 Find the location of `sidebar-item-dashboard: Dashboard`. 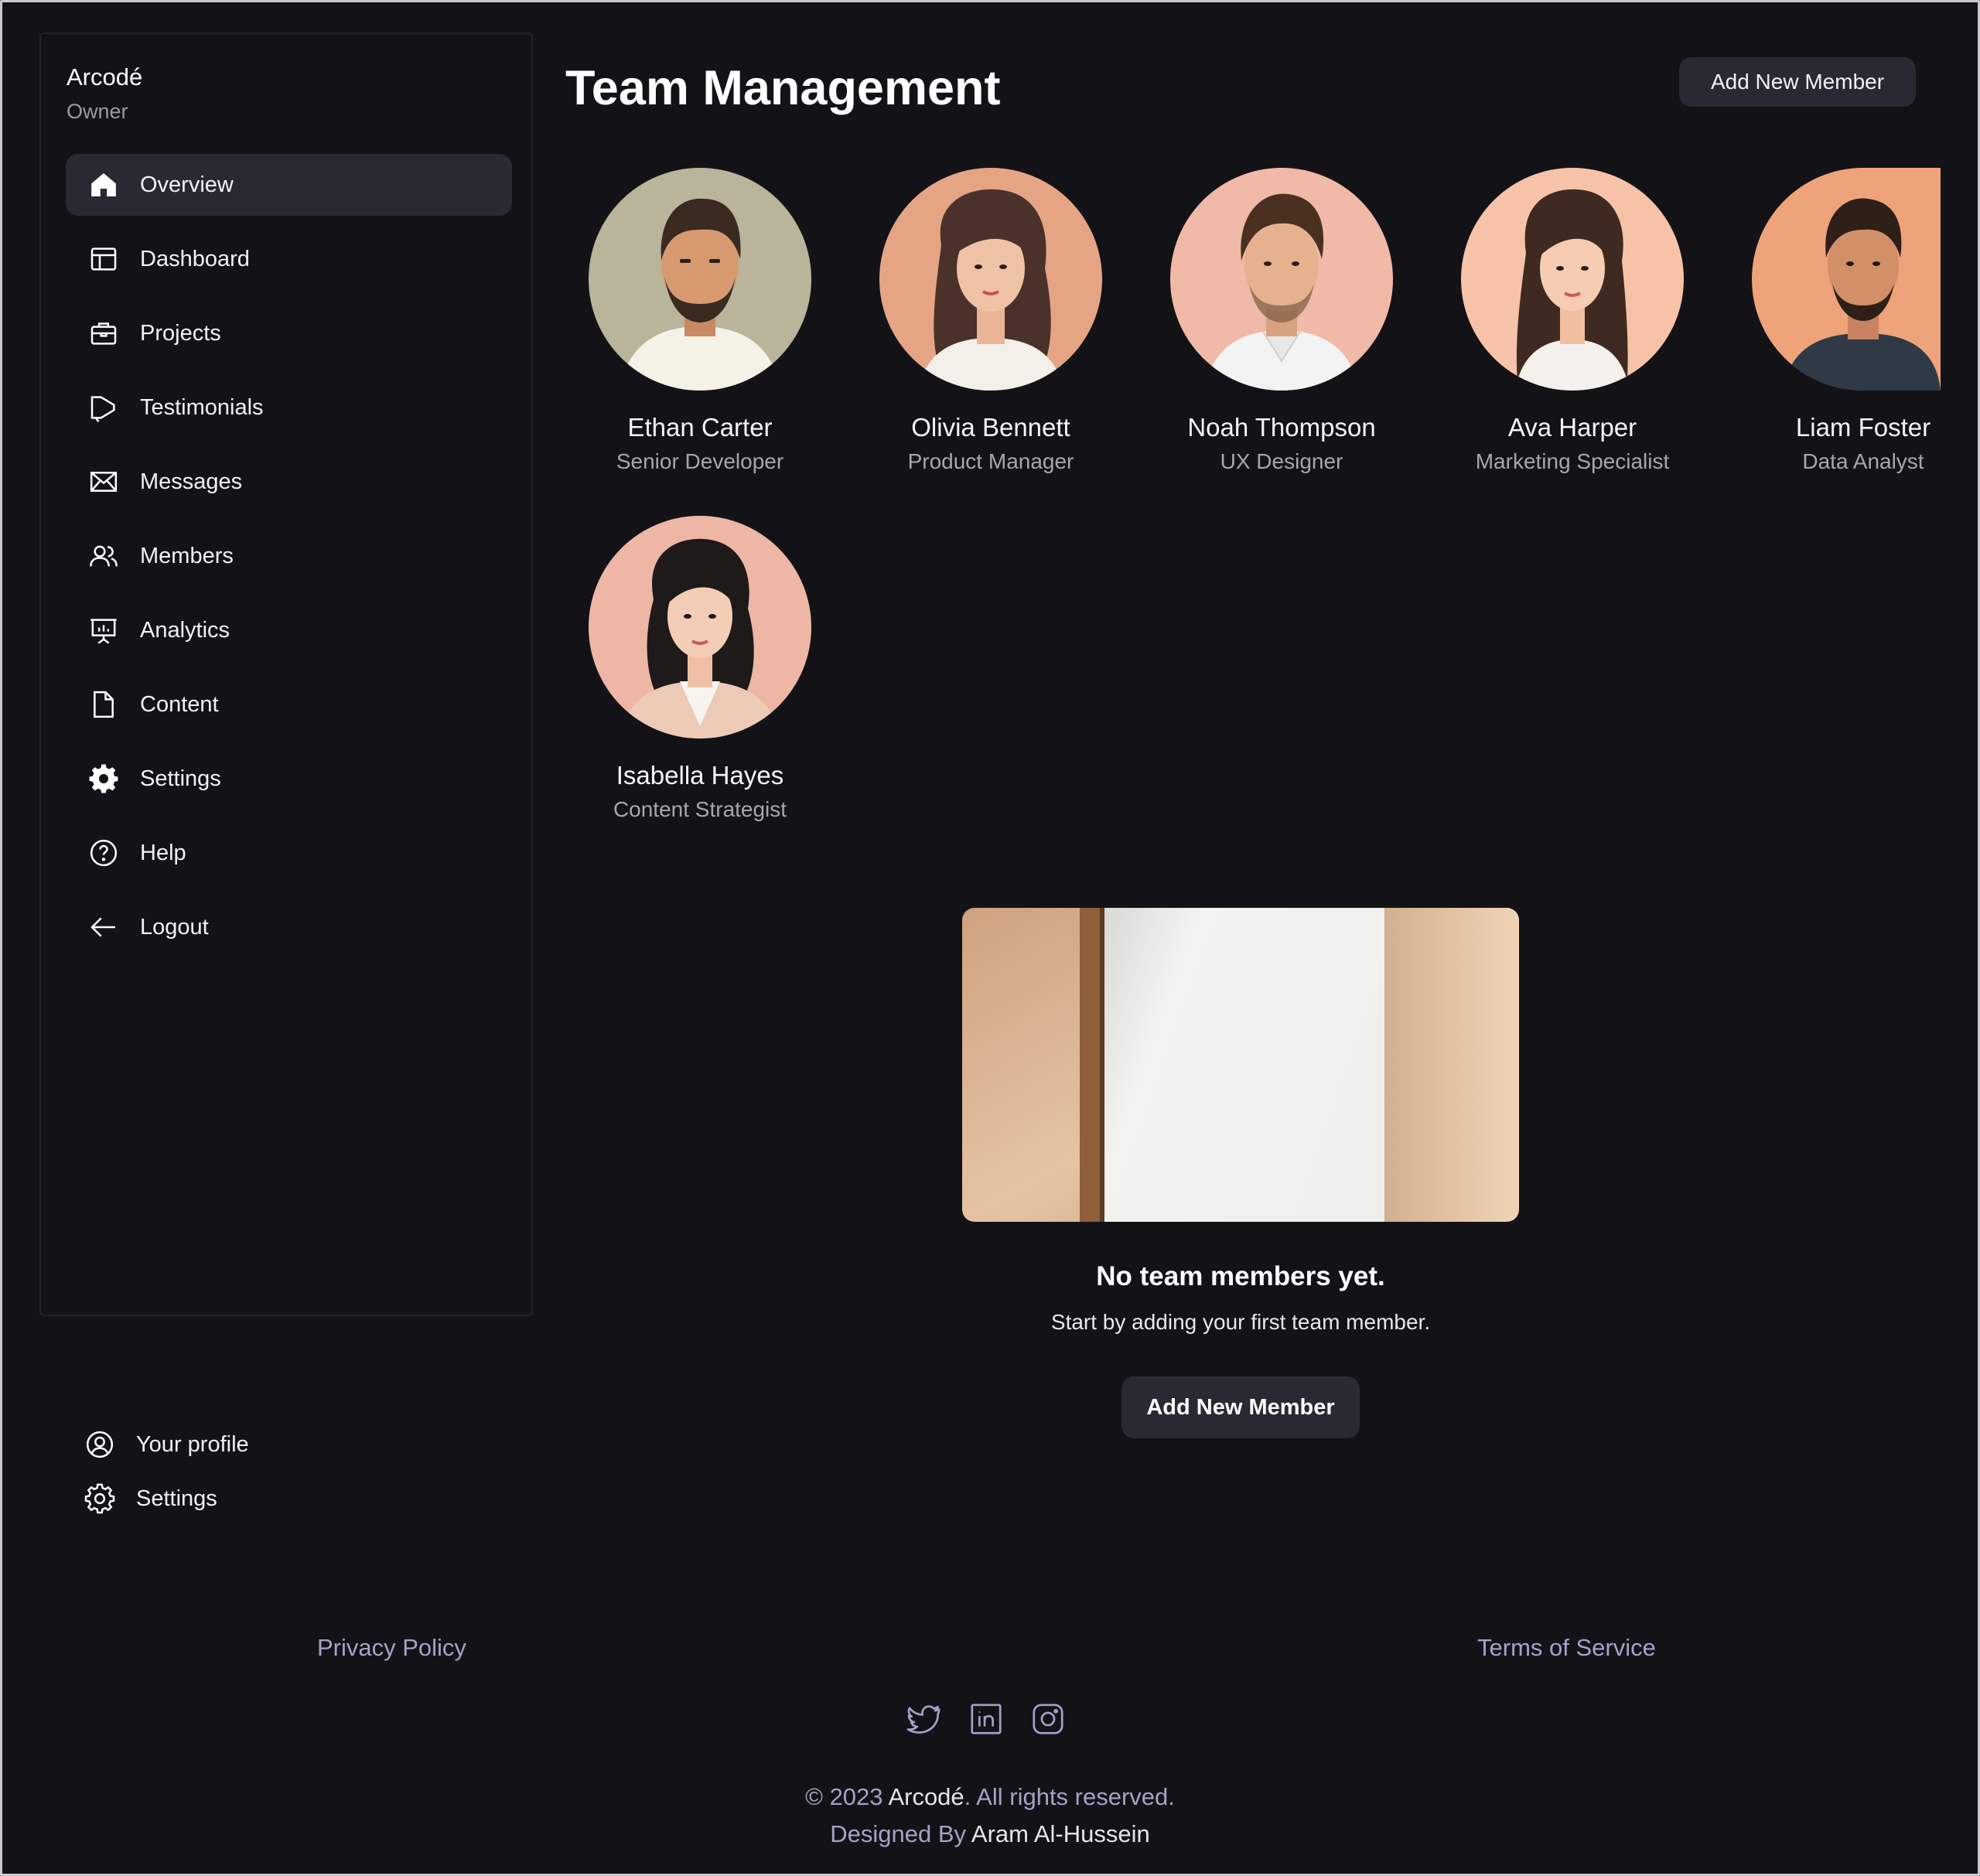

sidebar-item-dashboard: Dashboard is located at coordinates (289, 259).